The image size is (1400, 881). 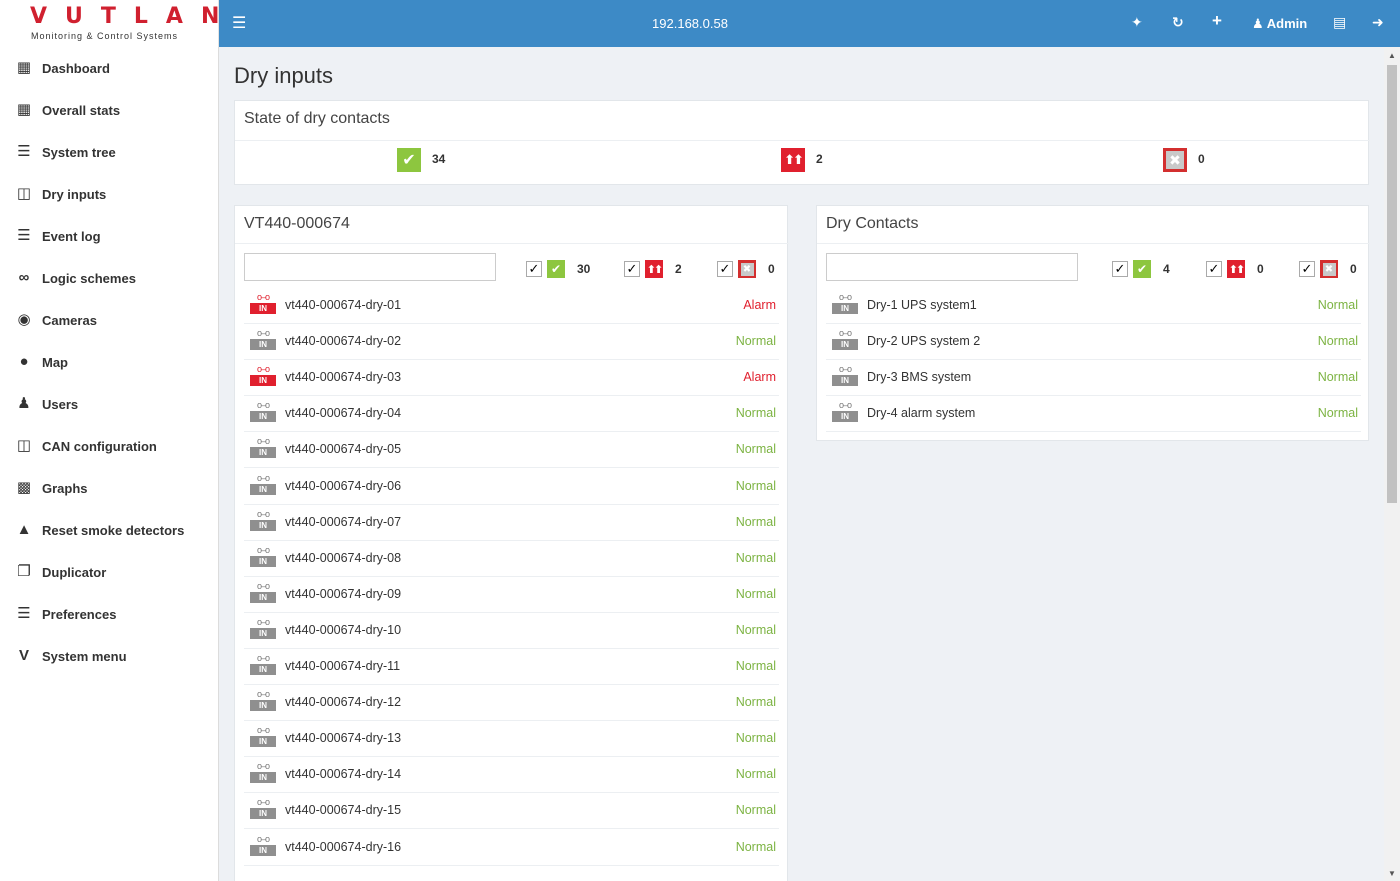 What do you see at coordinates (24, 236) in the screenshot?
I see `list-icon: ☰` at bounding box center [24, 236].